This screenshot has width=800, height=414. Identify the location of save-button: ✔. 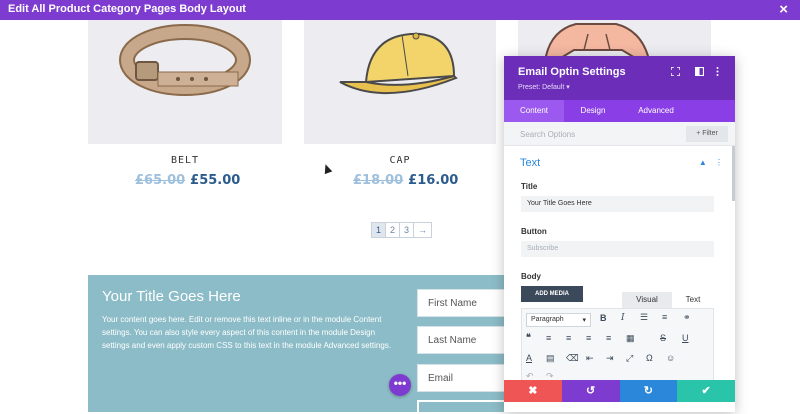
(706, 391).